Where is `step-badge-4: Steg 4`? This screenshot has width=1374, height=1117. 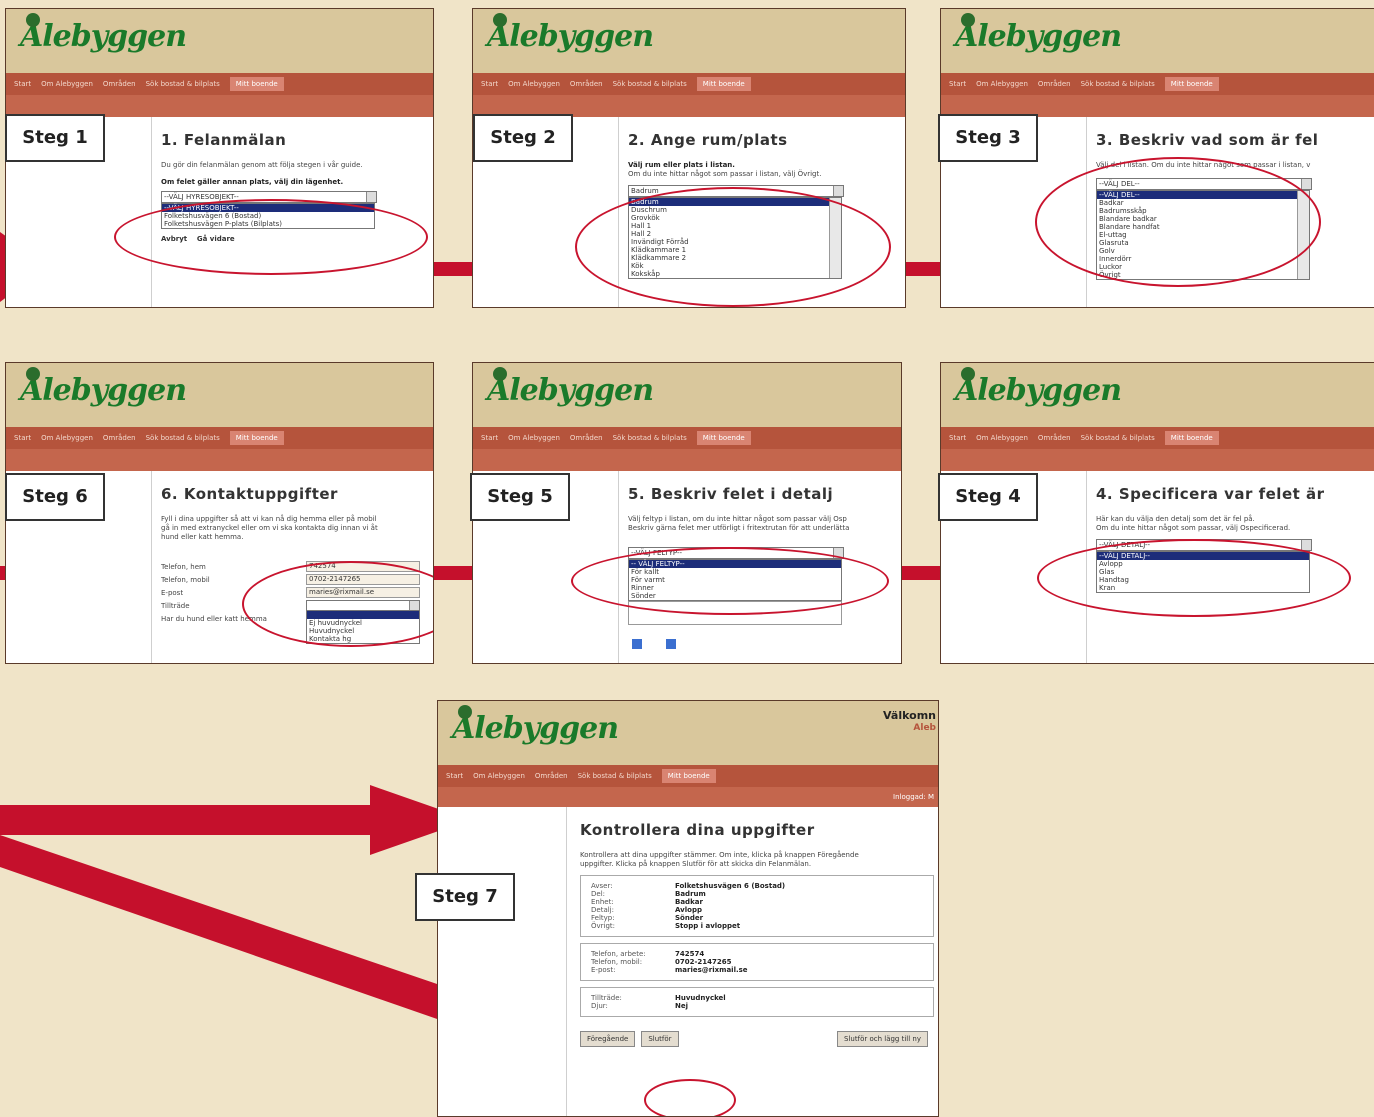 step-badge-4: Steg 4 is located at coordinates (988, 497).